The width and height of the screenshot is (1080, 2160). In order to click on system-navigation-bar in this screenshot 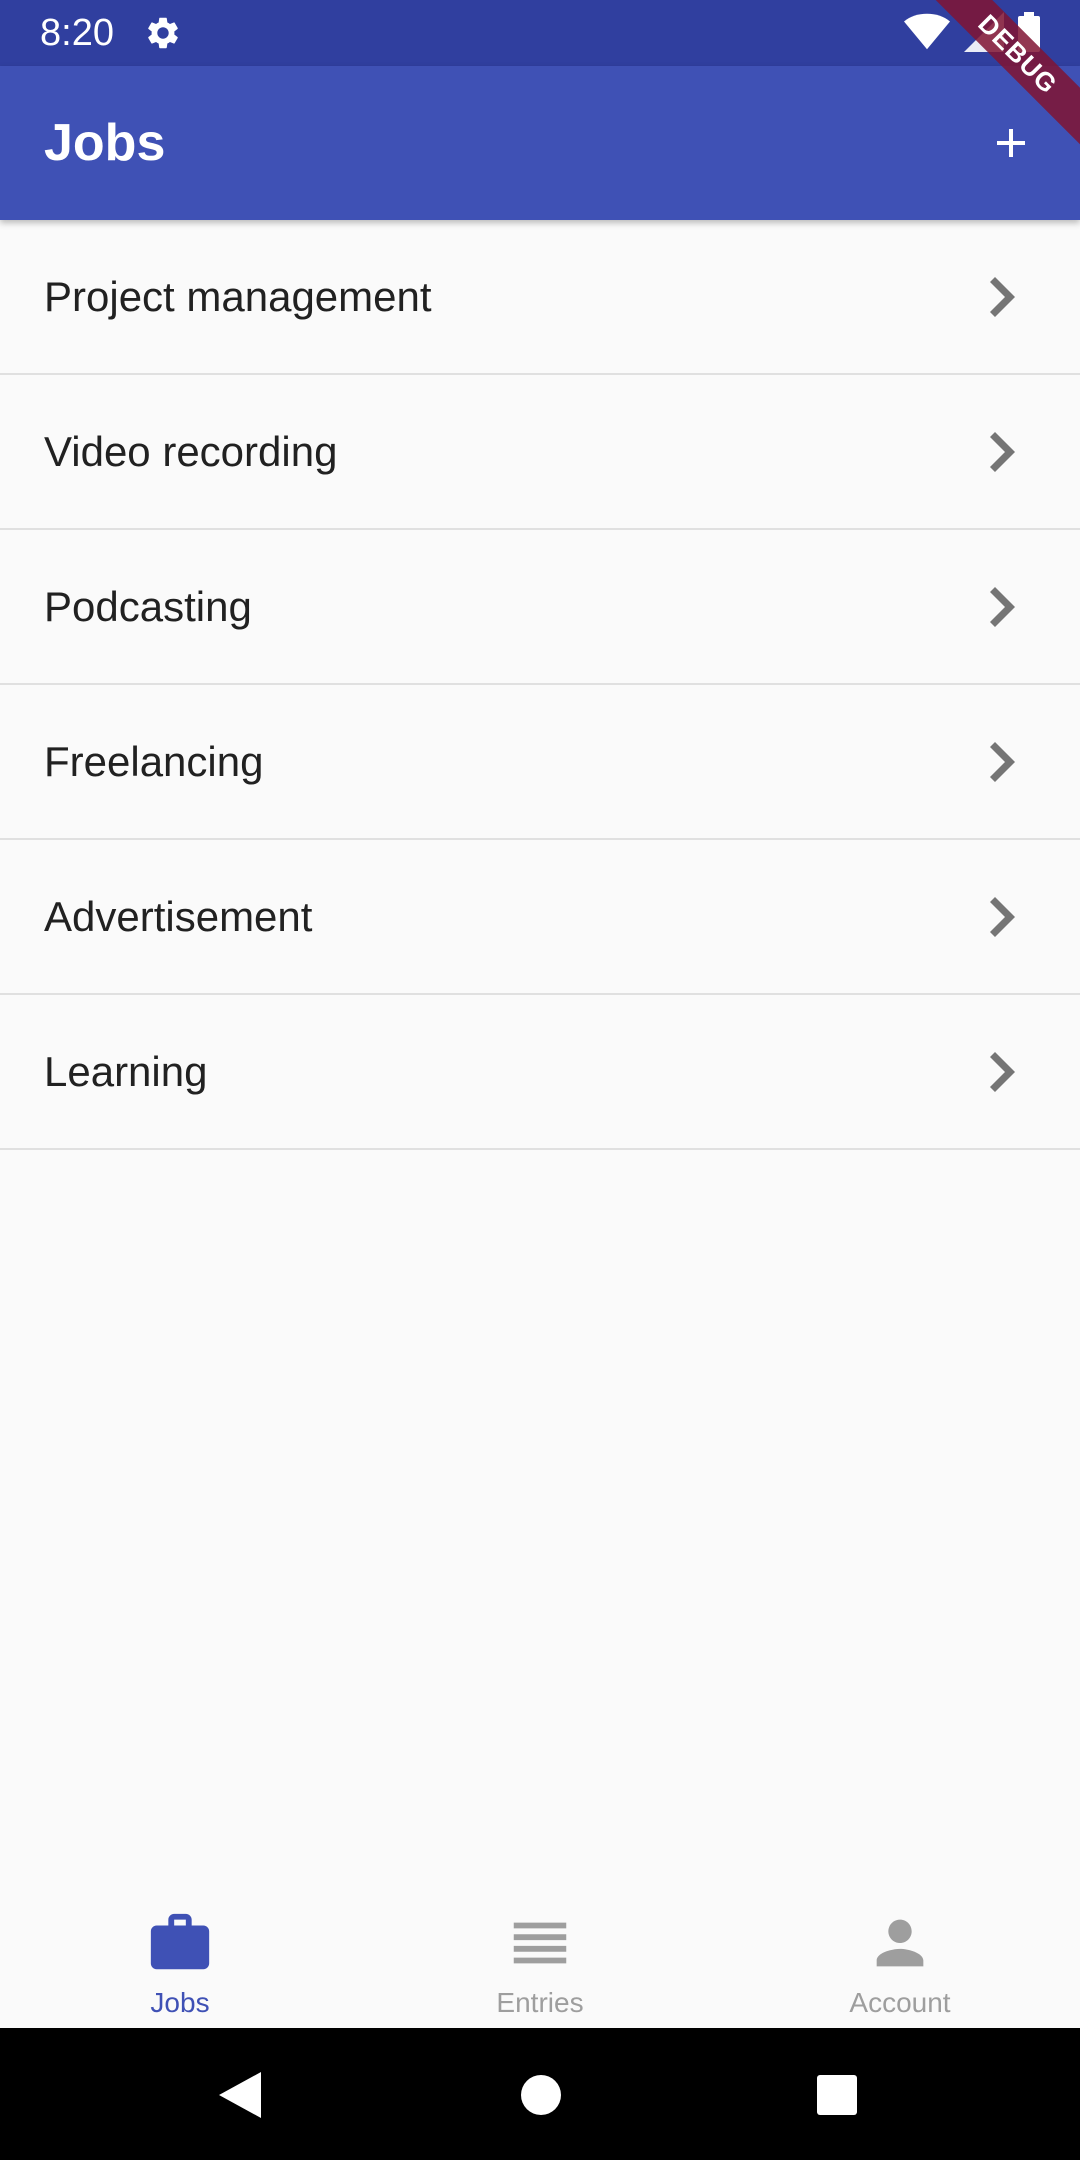, I will do `click(540, 2094)`.